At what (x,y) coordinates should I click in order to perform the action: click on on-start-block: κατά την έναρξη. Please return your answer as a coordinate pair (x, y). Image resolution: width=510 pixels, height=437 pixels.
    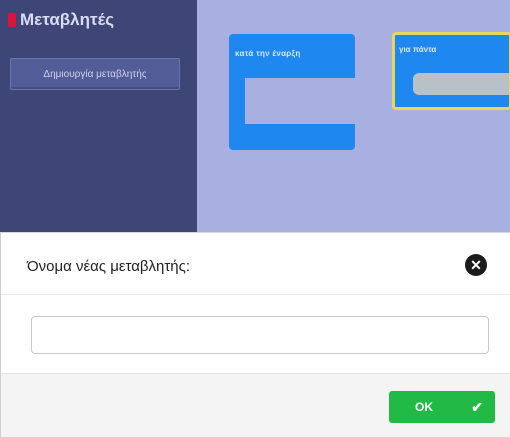
    Looking at the image, I should click on (292, 92).